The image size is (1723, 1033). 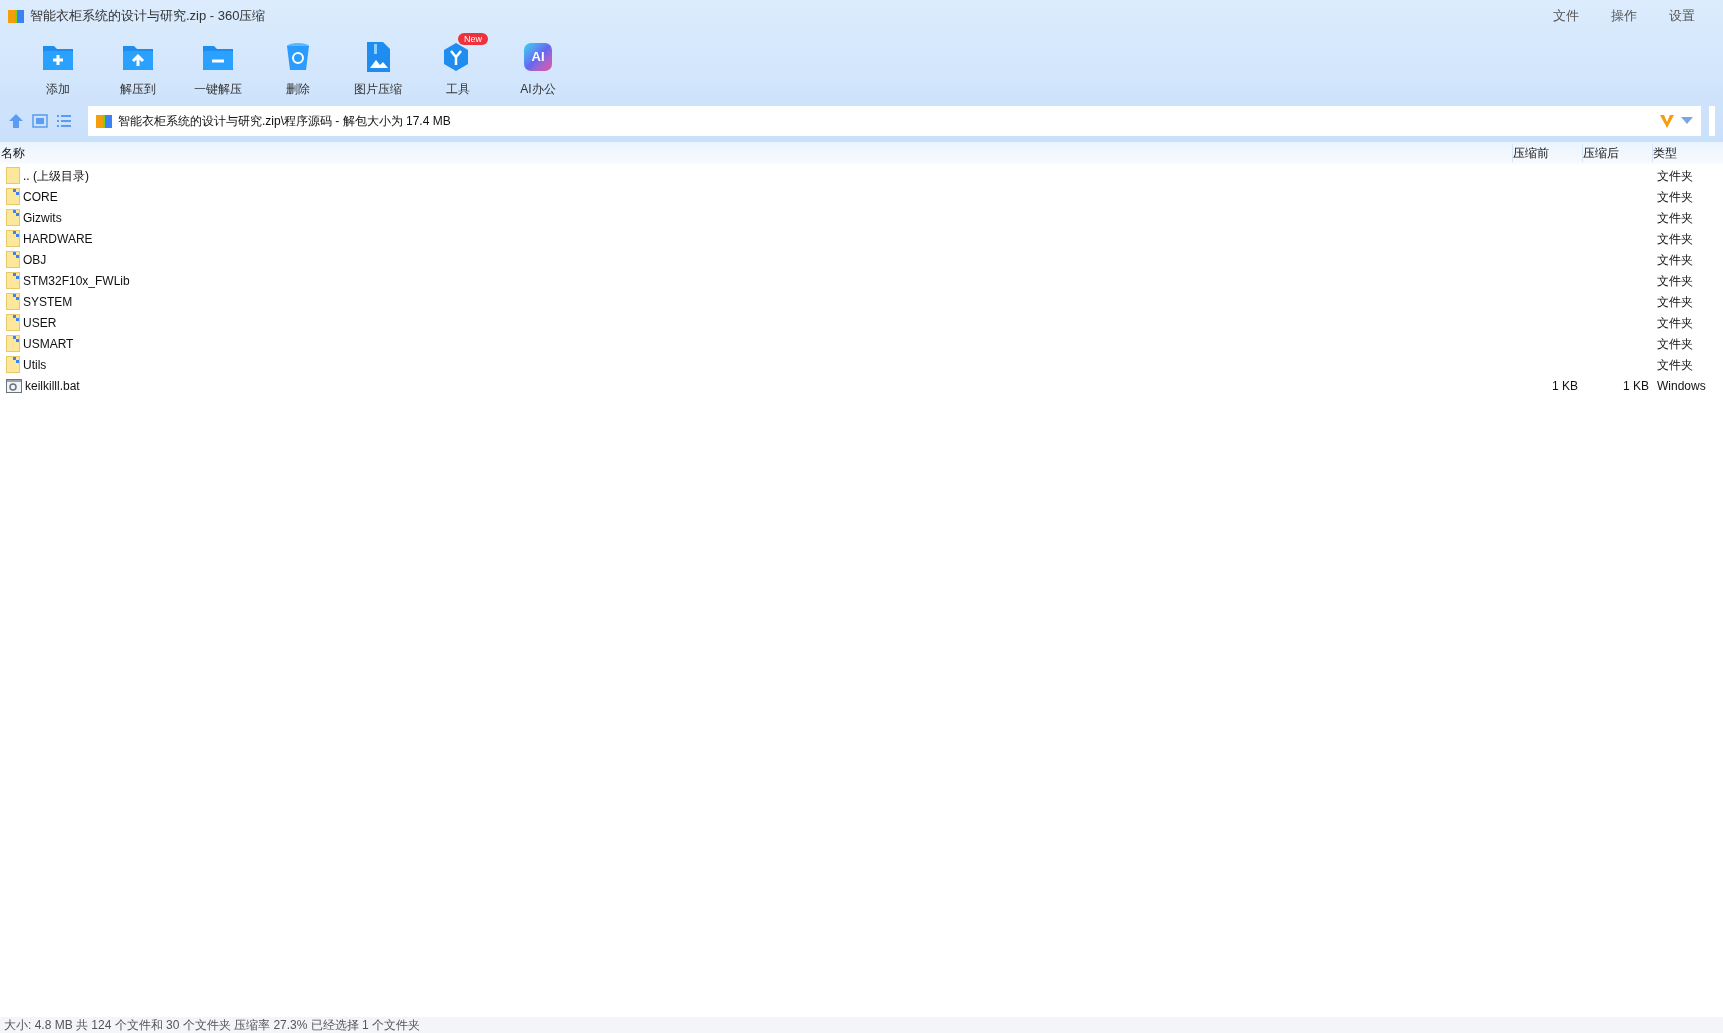 I want to click on toolbar-button: 解压到, so click(x=138, y=65).